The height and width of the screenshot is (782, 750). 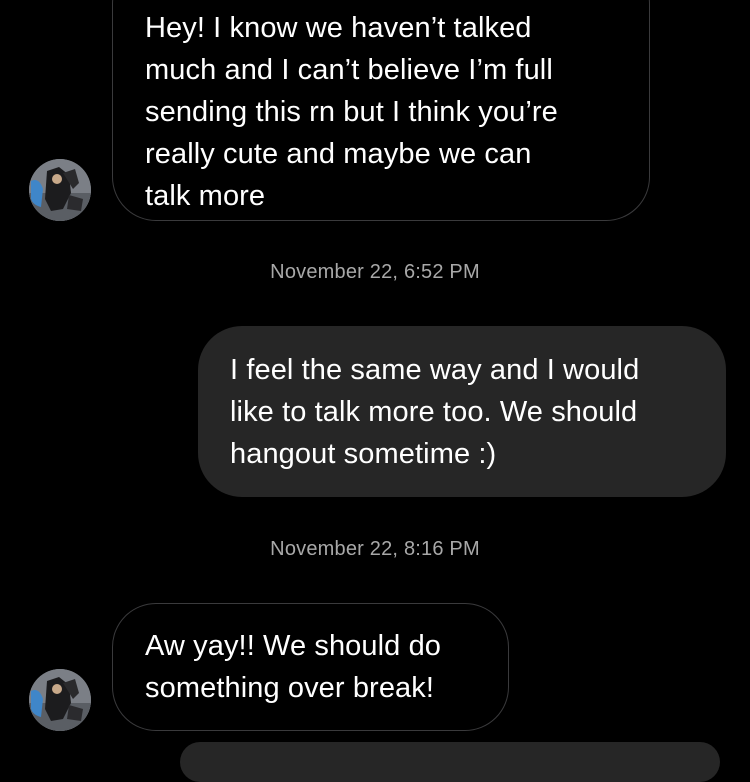 What do you see at coordinates (338, 28) in the screenshot?
I see `message-text-line: Hey! I know we haven’t talked` at bounding box center [338, 28].